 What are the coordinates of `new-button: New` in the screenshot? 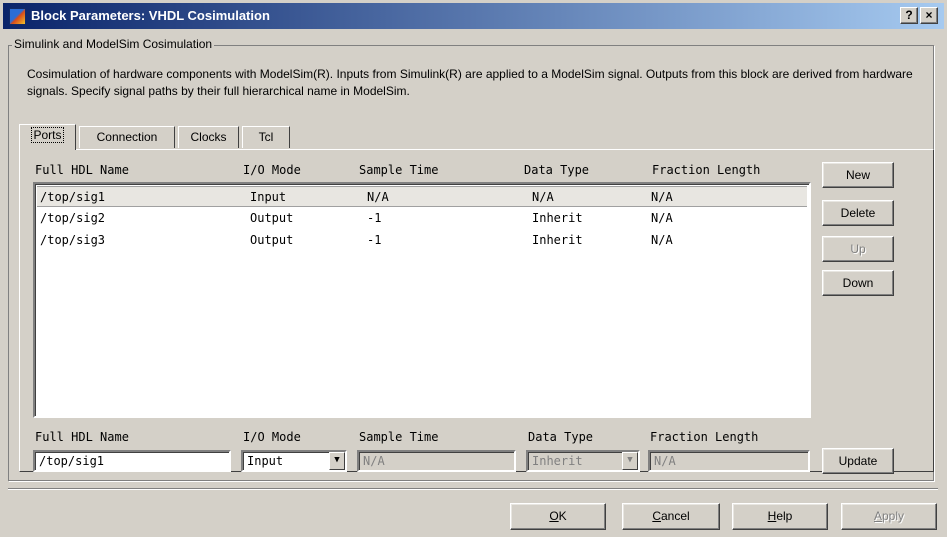 It's located at (858, 175).